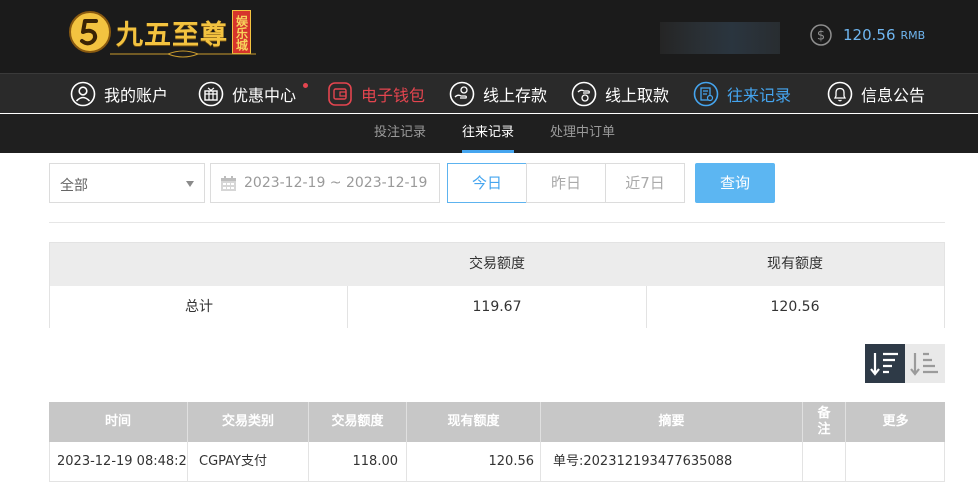 Image resolution: width=978 pixels, height=482 pixels. Describe the element at coordinates (190, 184) in the screenshot. I see `caret-down-icon` at that location.